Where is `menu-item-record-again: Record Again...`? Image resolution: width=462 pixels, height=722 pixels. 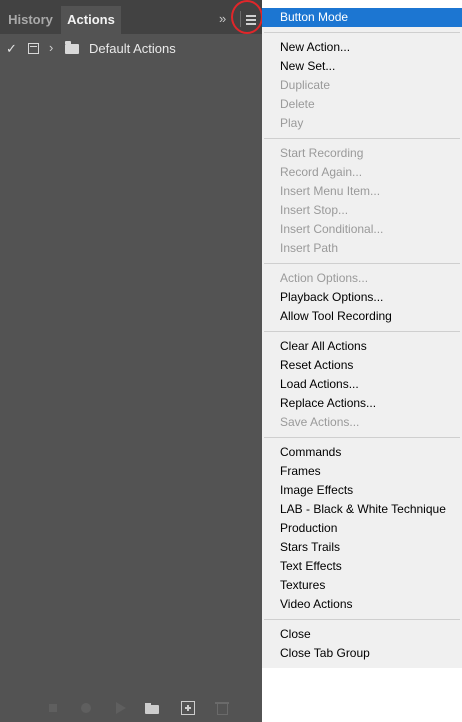
menu-item-record-again: Record Again... is located at coordinates (321, 172).